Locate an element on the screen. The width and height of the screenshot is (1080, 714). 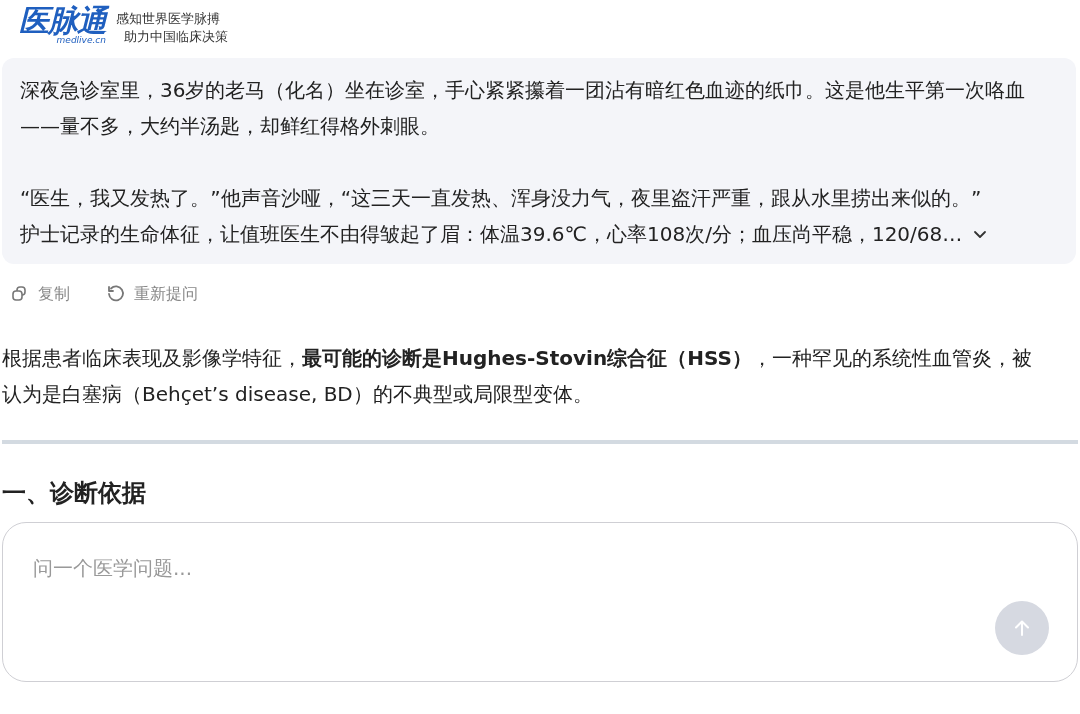
up-arrow-icon is located at coordinates (1022, 628).